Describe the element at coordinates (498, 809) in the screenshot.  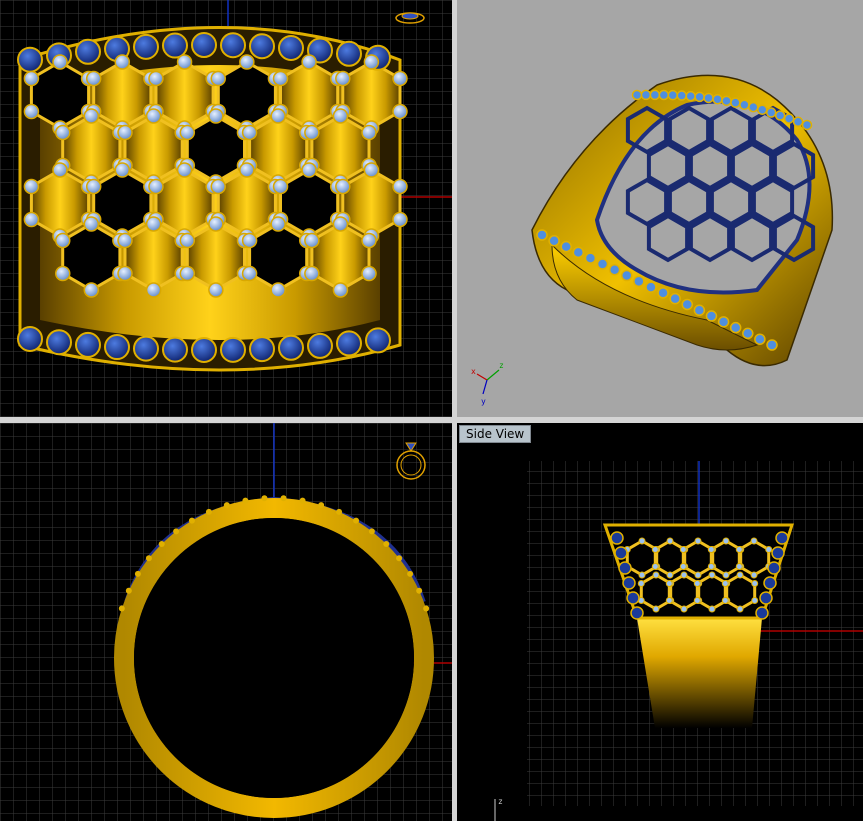
I see `axis-triad: z` at that location.